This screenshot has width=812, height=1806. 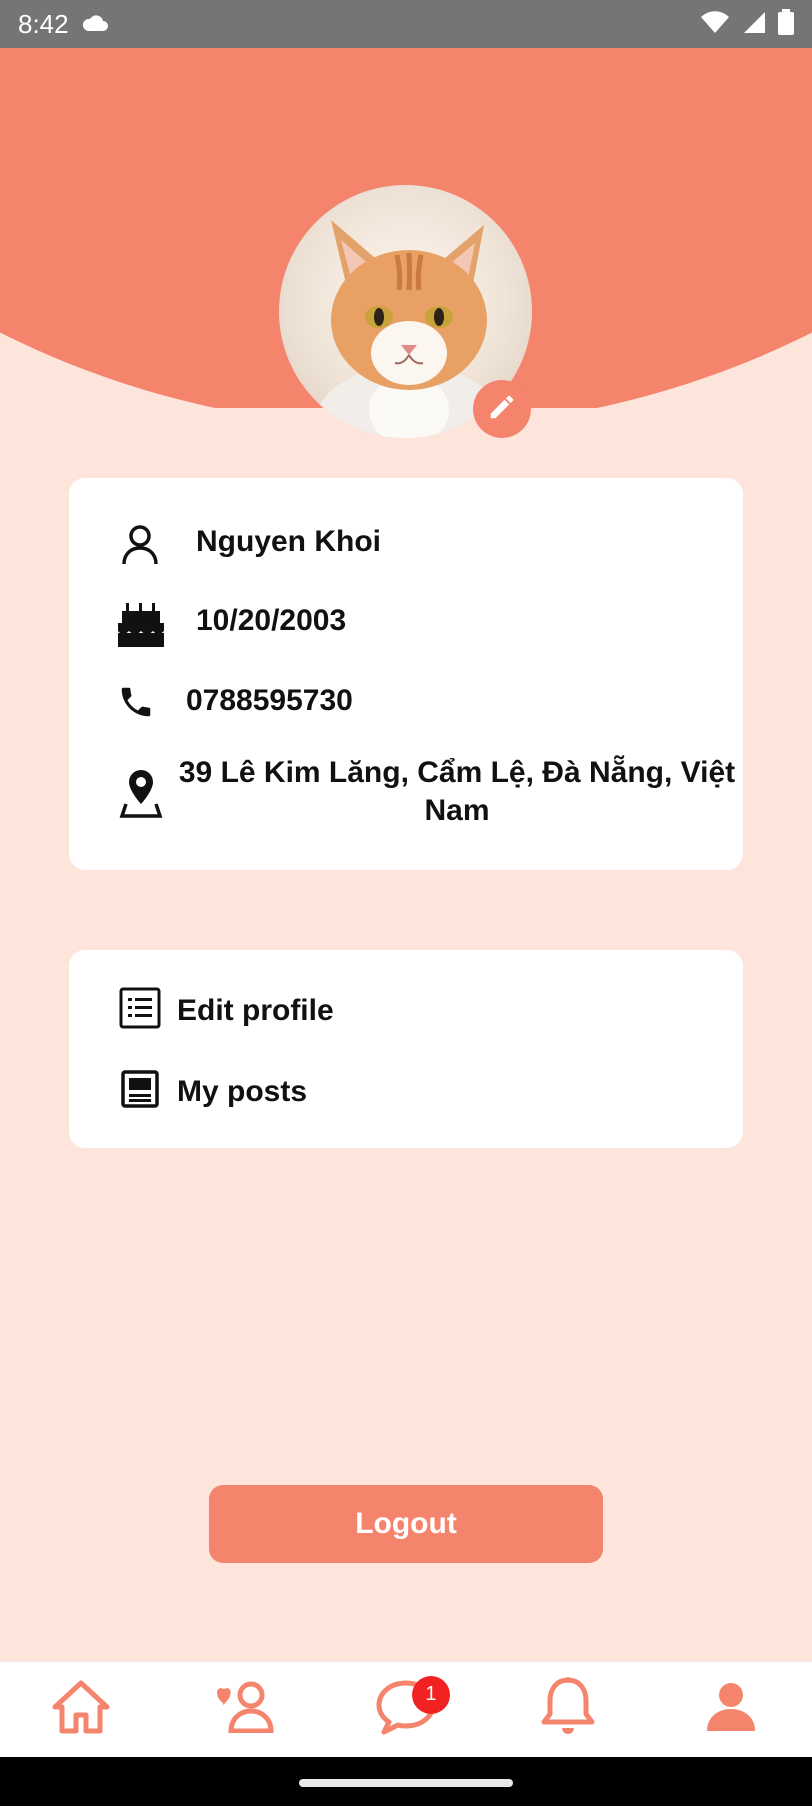 I want to click on profile-icon, so click(x=731, y=1709).